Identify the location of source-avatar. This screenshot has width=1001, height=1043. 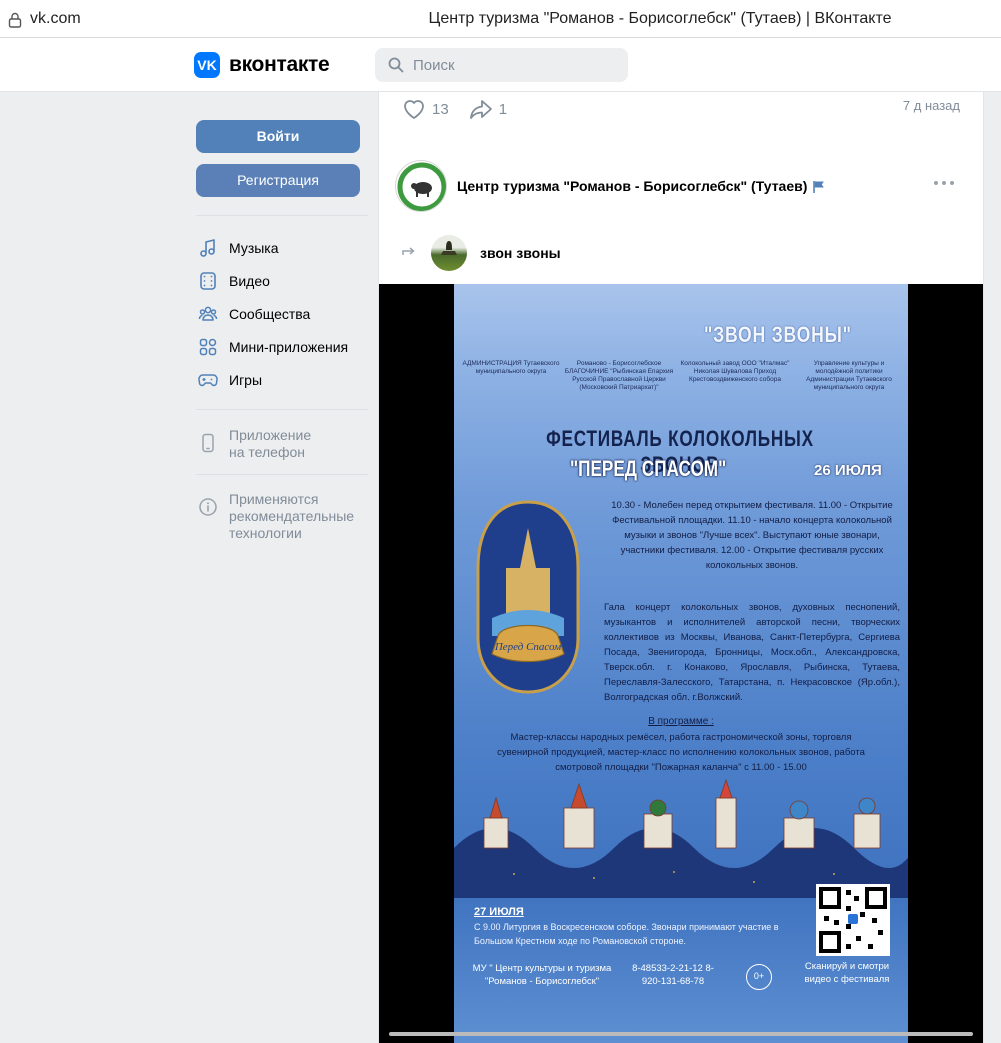
(449, 253).